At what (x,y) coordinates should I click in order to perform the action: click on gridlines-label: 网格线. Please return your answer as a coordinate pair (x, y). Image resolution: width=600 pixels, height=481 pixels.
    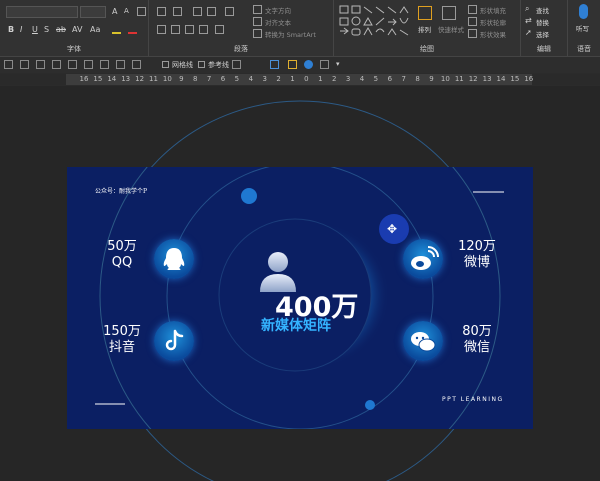
    Looking at the image, I should click on (182, 65).